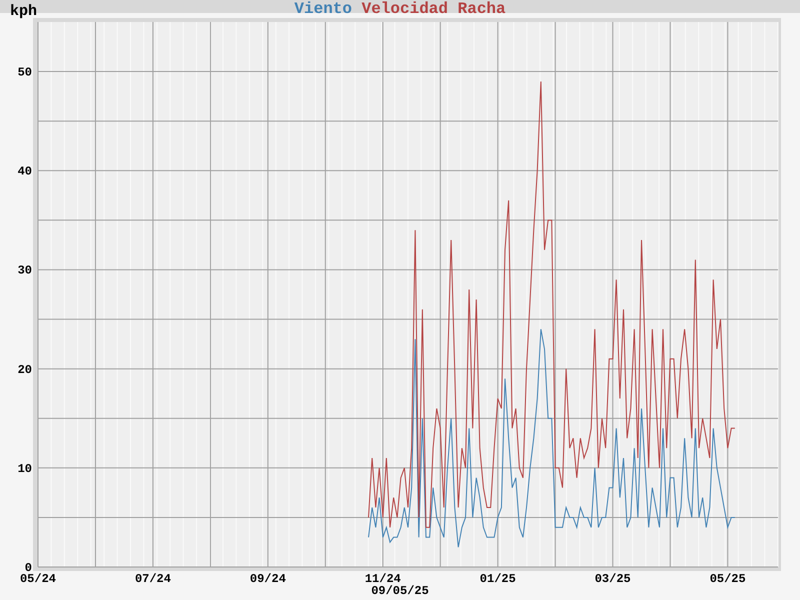 This screenshot has width=800, height=600. What do you see at coordinates (25, 73) in the screenshot?
I see `y-tick-label: 50` at bounding box center [25, 73].